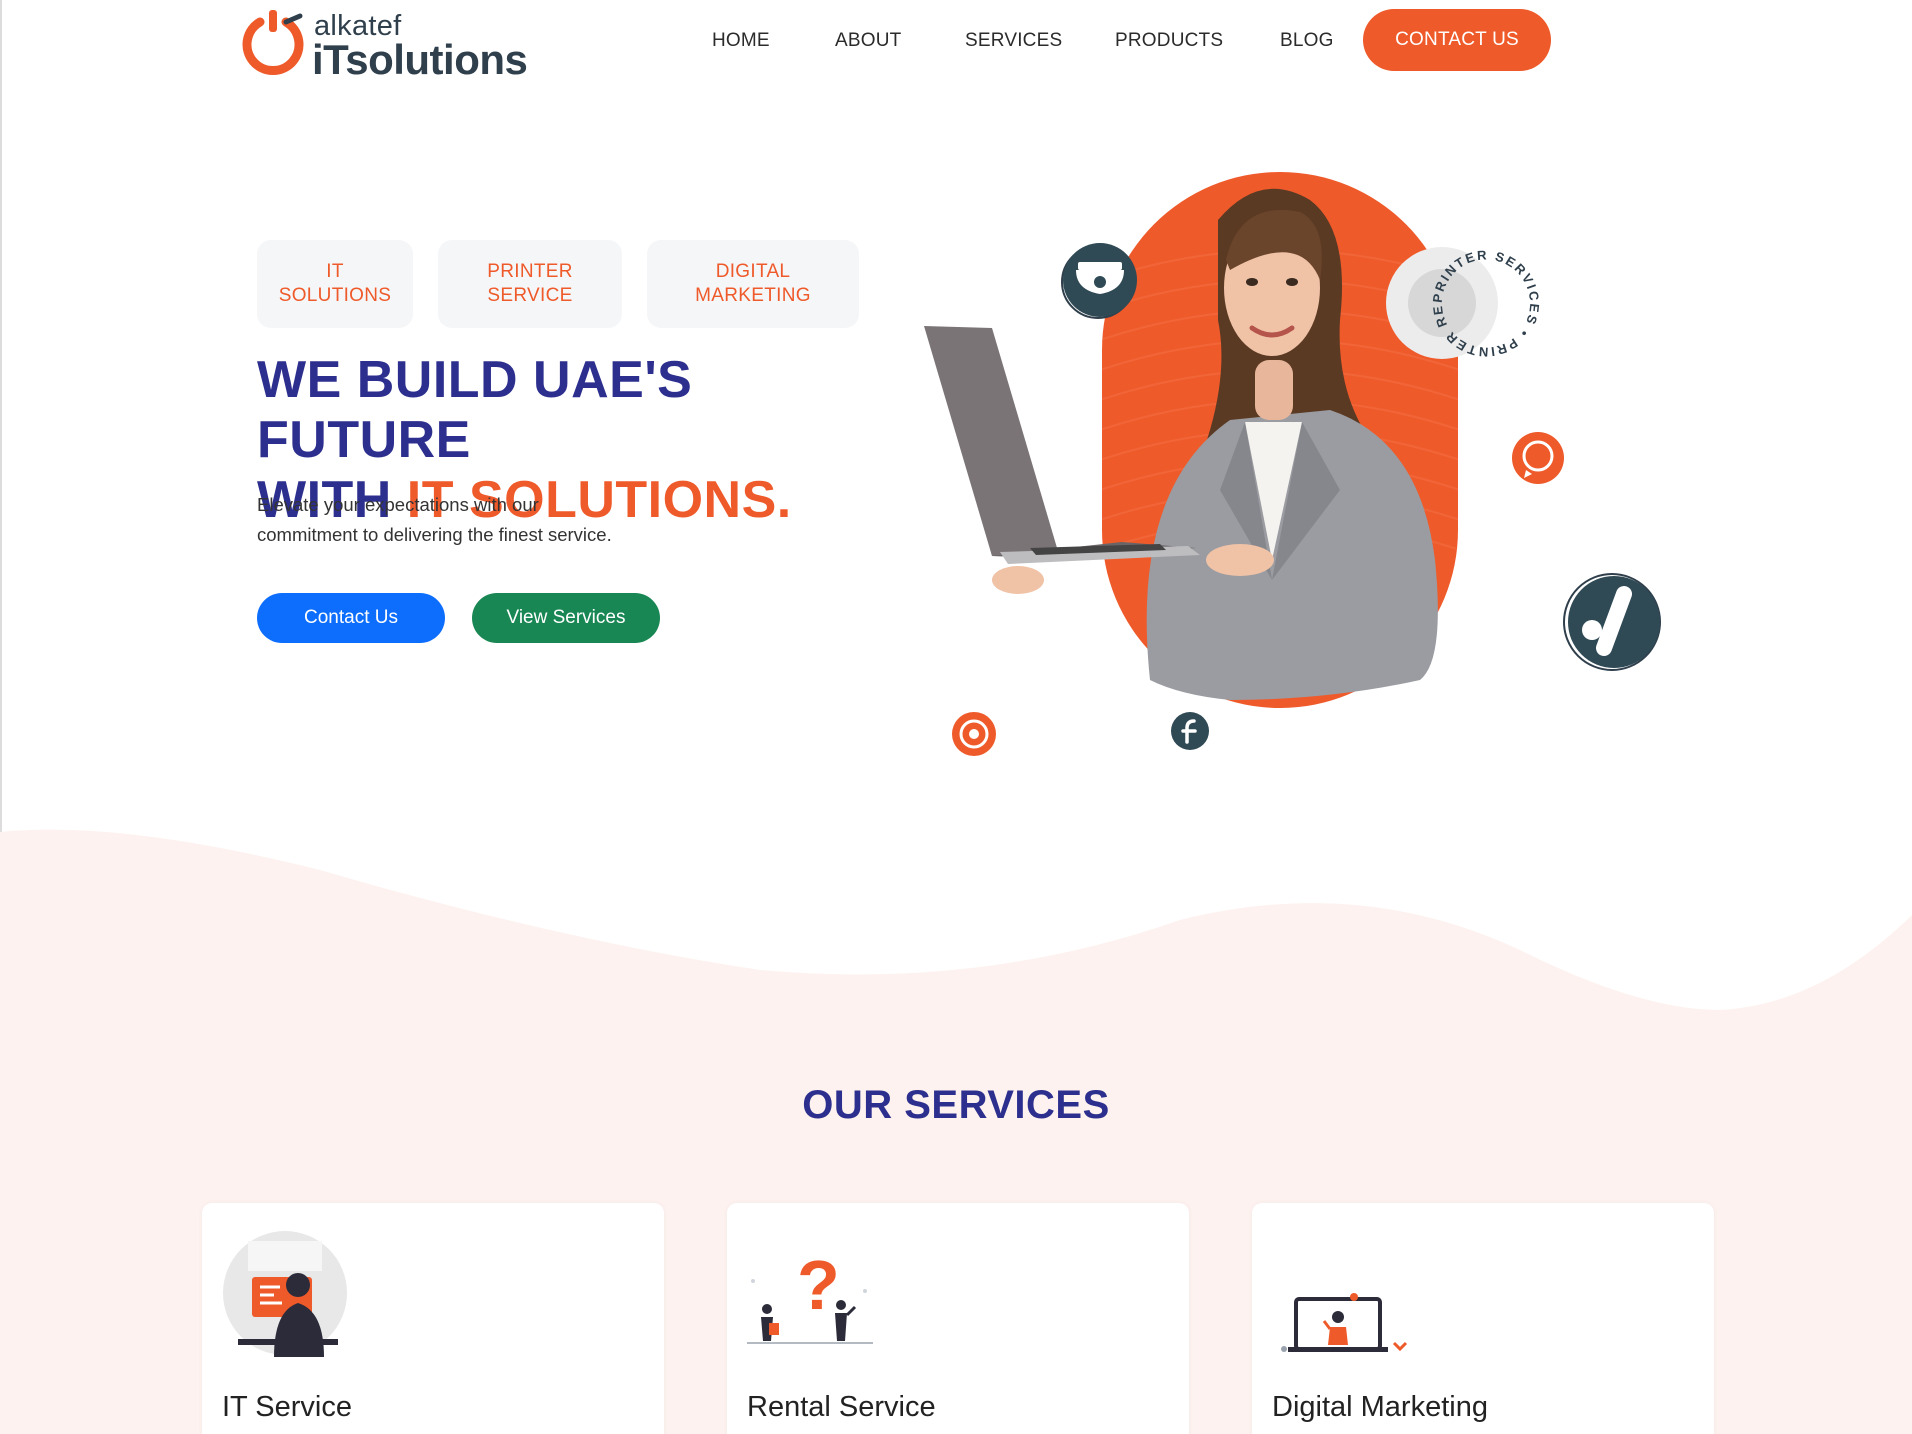  What do you see at coordinates (566, 618) in the screenshot?
I see `view-services-button: View Services` at bounding box center [566, 618].